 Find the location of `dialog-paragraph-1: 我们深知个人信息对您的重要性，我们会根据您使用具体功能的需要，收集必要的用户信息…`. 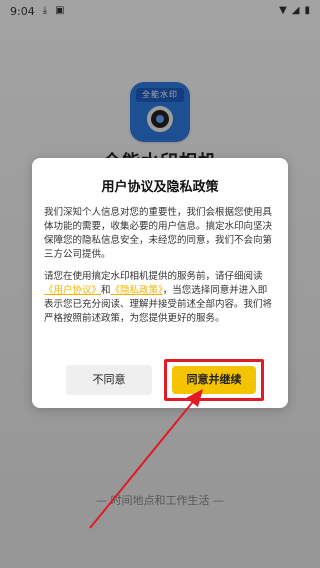

dialog-paragraph-1: 我们深知个人信息对您的重要性，我们会根据您使用具体功能的需要，收集必要的用户信息… is located at coordinates (158, 233).